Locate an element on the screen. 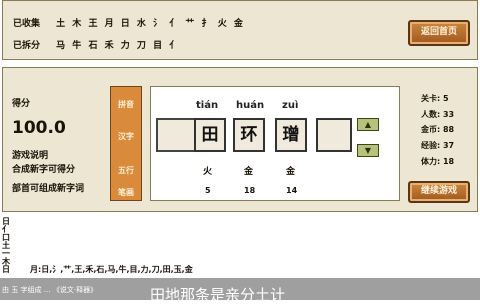  character-tile: 璔 is located at coordinates (291, 135).